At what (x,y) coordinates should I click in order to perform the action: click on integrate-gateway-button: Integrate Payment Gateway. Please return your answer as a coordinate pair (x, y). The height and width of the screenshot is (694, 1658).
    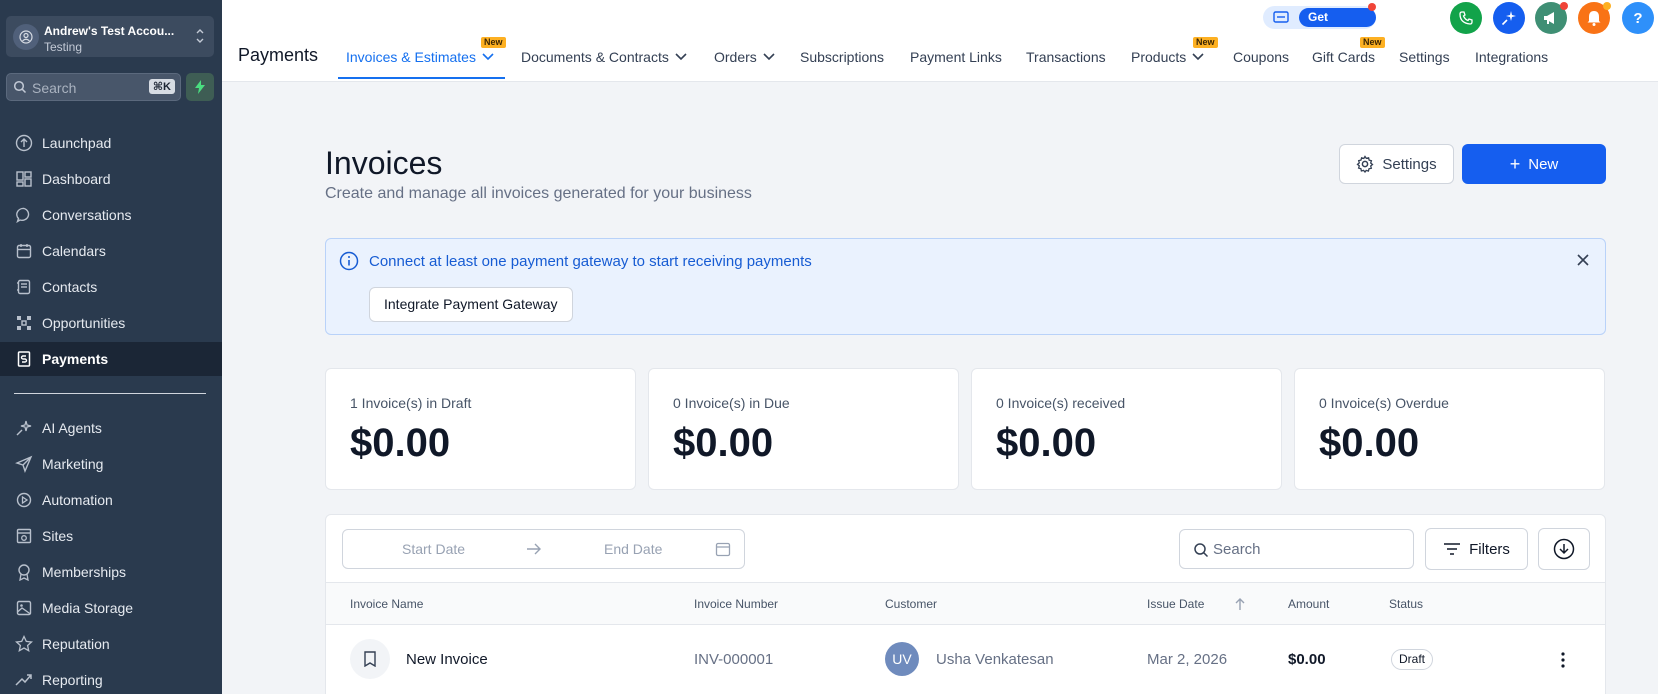
    Looking at the image, I should click on (471, 304).